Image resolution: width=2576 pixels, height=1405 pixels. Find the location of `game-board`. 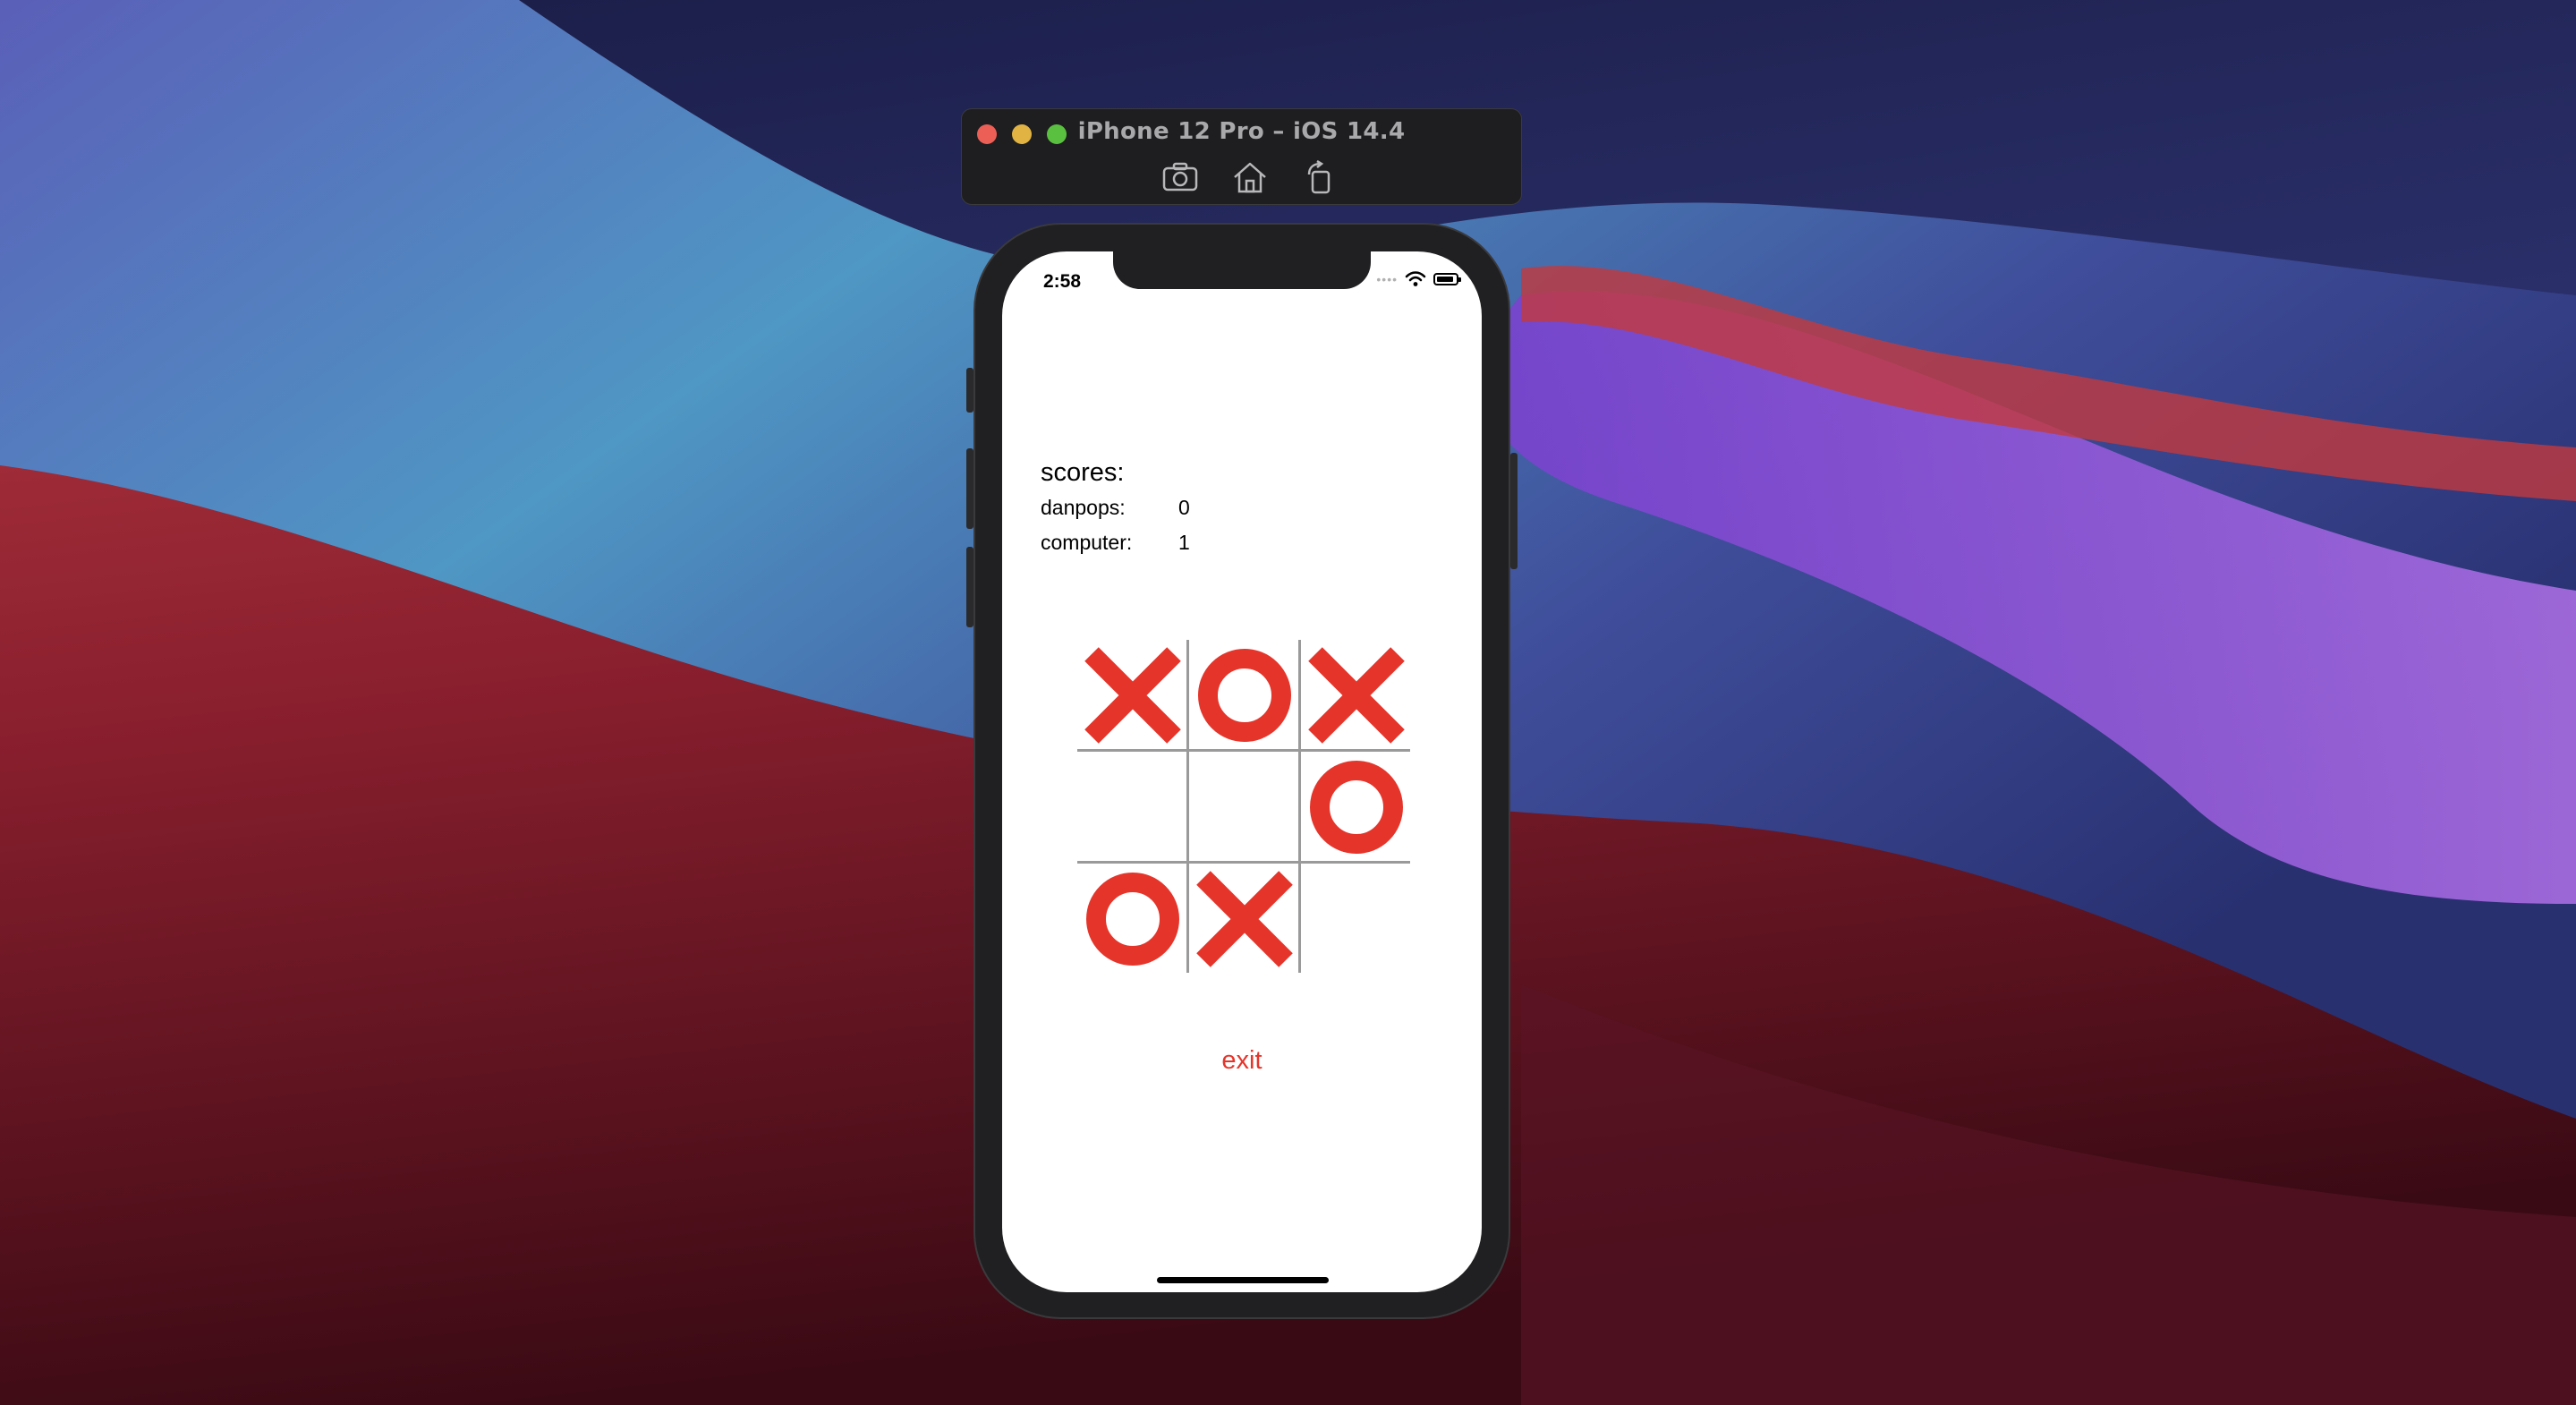

game-board is located at coordinates (1243, 806).